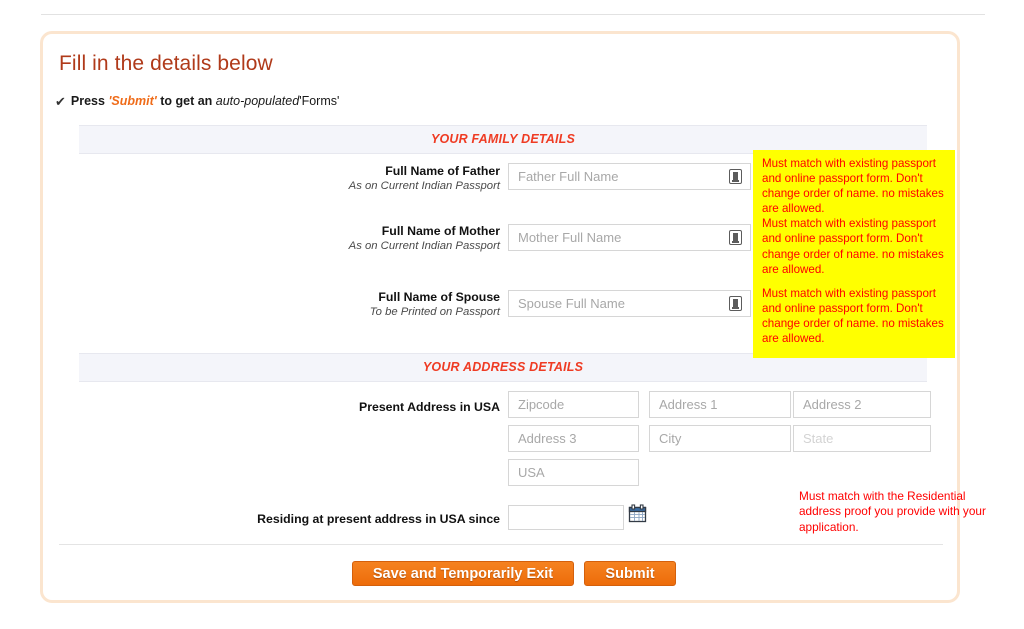 This screenshot has height=629, width=1024. What do you see at coordinates (429, 407) in the screenshot?
I see `label-present-address: Present Address in USA` at bounding box center [429, 407].